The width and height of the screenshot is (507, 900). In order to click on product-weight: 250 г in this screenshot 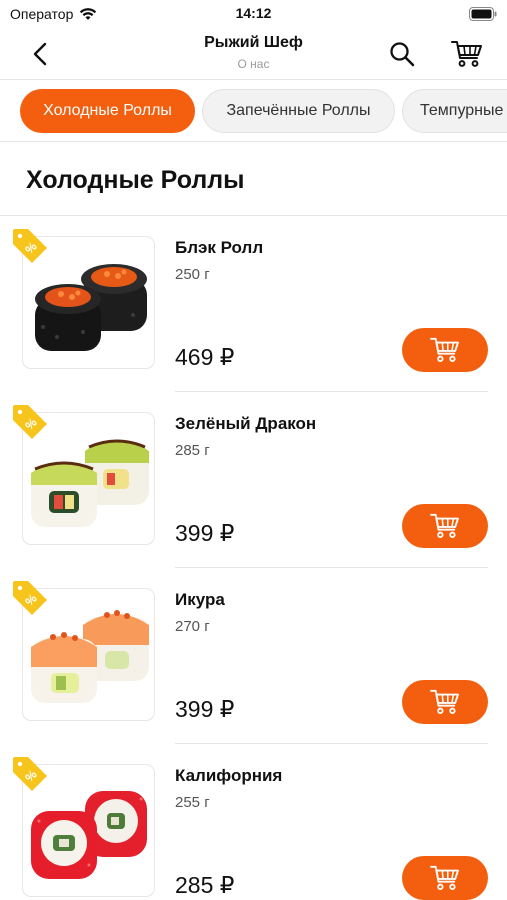, I will do `click(192, 274)`.